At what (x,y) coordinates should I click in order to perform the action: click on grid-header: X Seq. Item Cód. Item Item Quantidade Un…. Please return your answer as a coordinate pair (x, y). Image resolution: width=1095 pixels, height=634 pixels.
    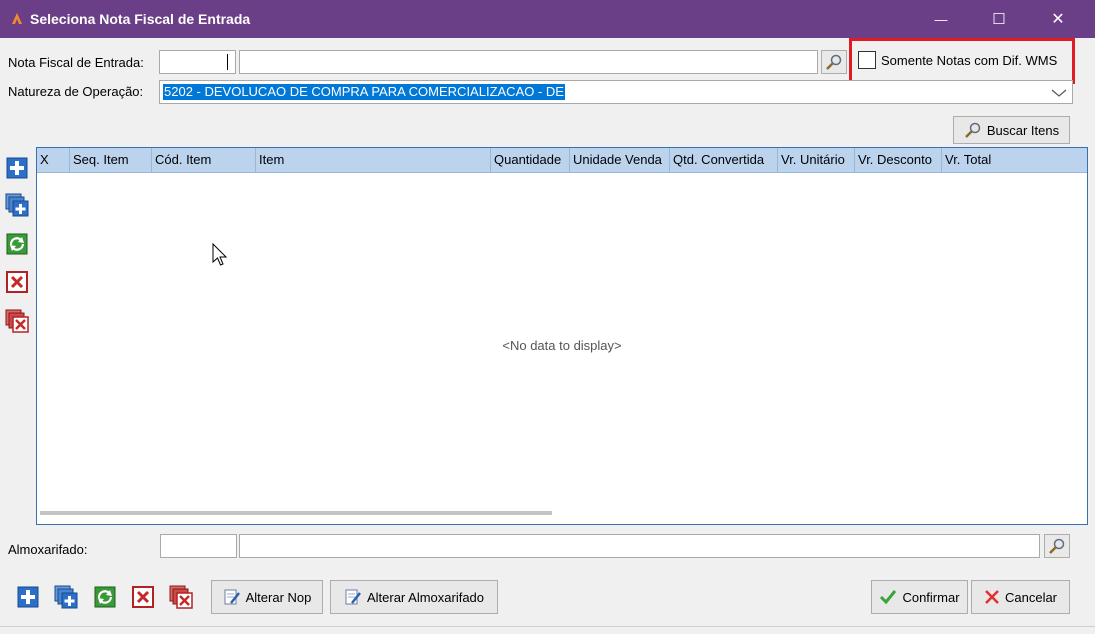
    Looking at the image, I should click on (562, 160).